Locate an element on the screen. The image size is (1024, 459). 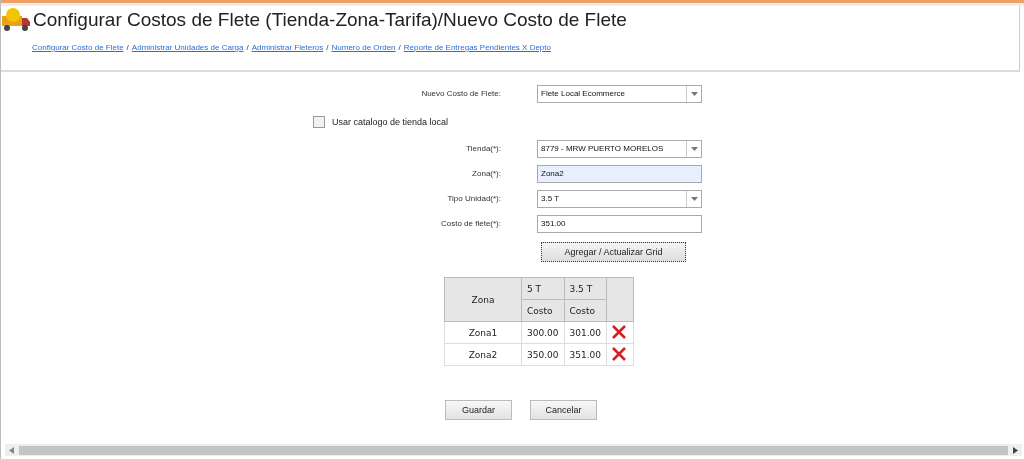
checkbox is located at coordinates (319, 122).